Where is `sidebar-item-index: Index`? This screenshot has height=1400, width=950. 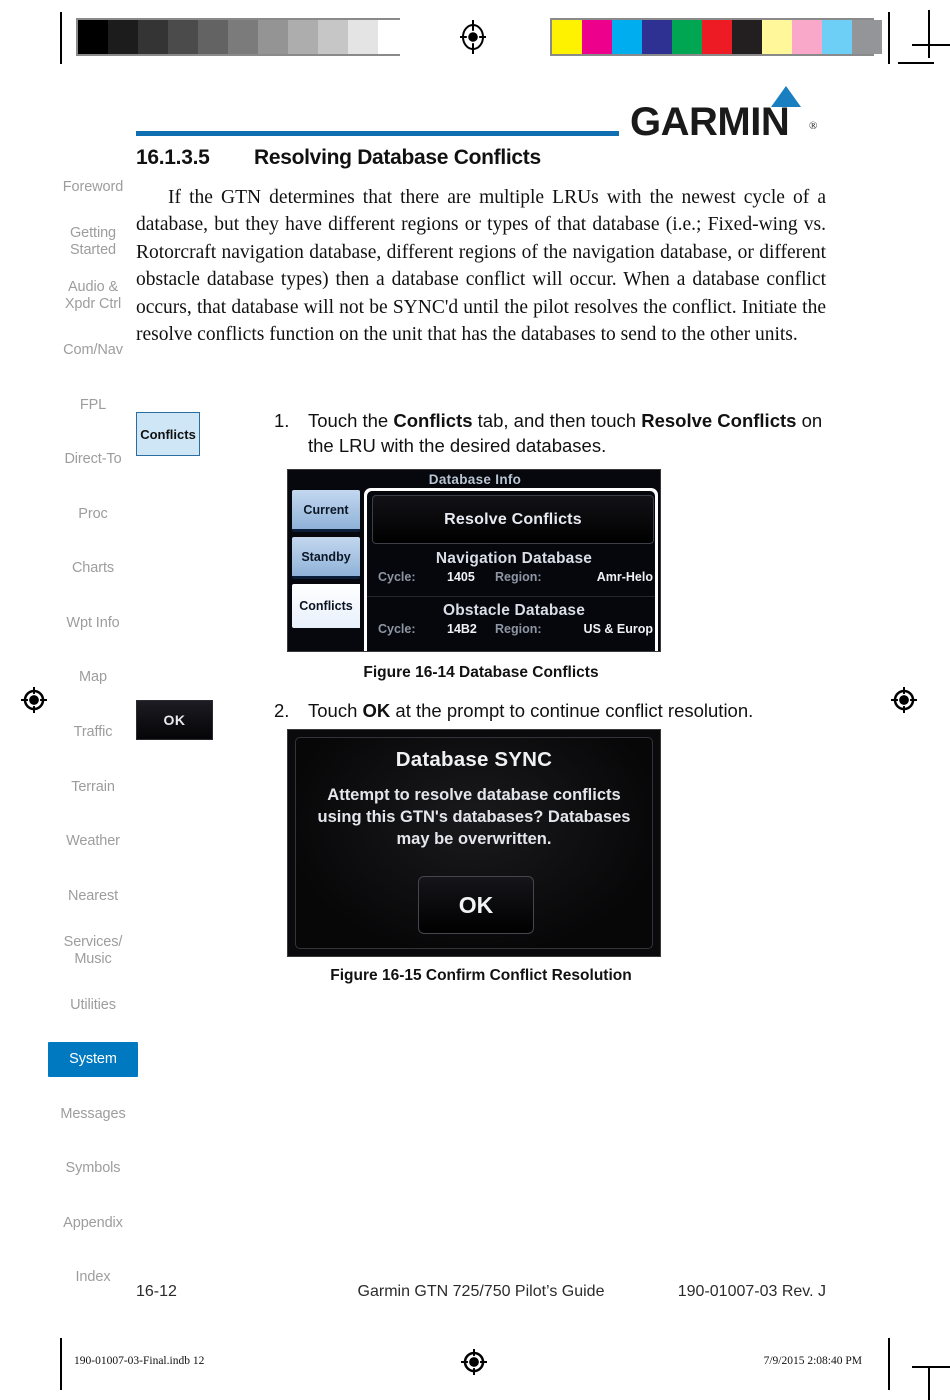 sidebar-item-index: Index is located at coordinates (93, 1277).